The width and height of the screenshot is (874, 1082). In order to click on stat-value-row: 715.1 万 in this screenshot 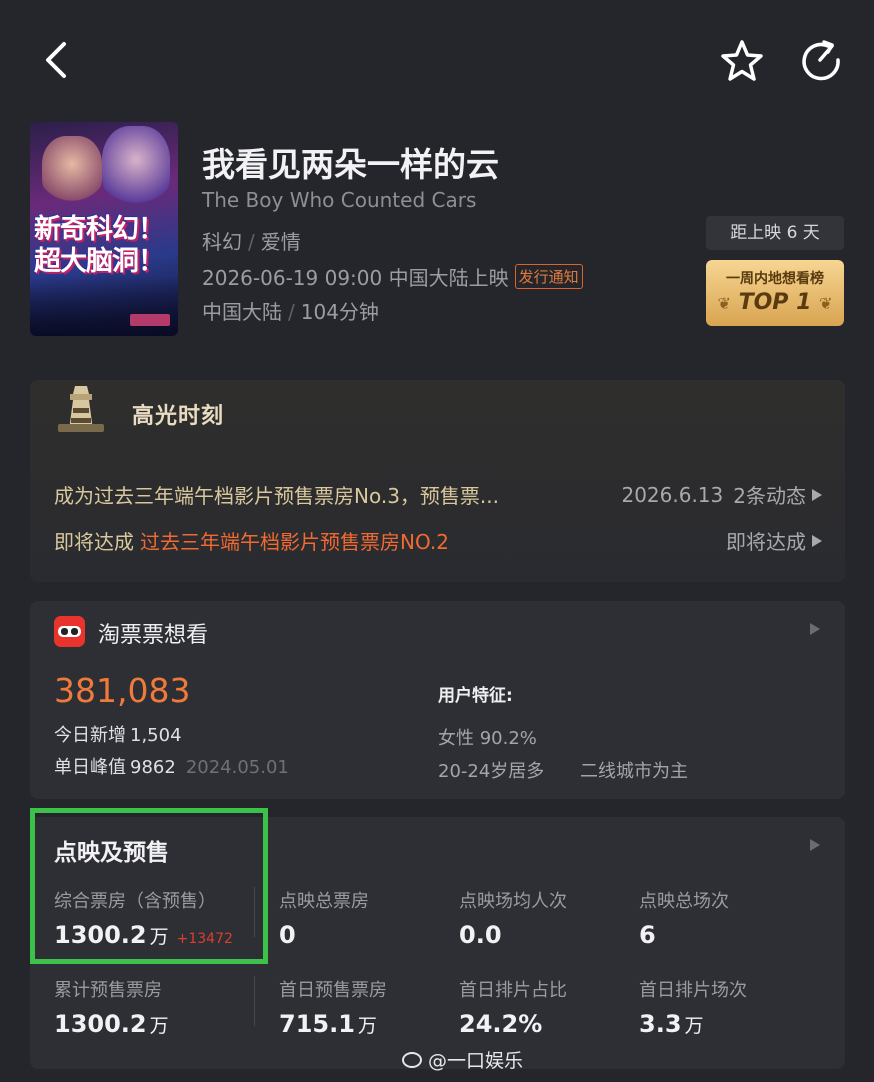, I will do `click(333, 1024)`.